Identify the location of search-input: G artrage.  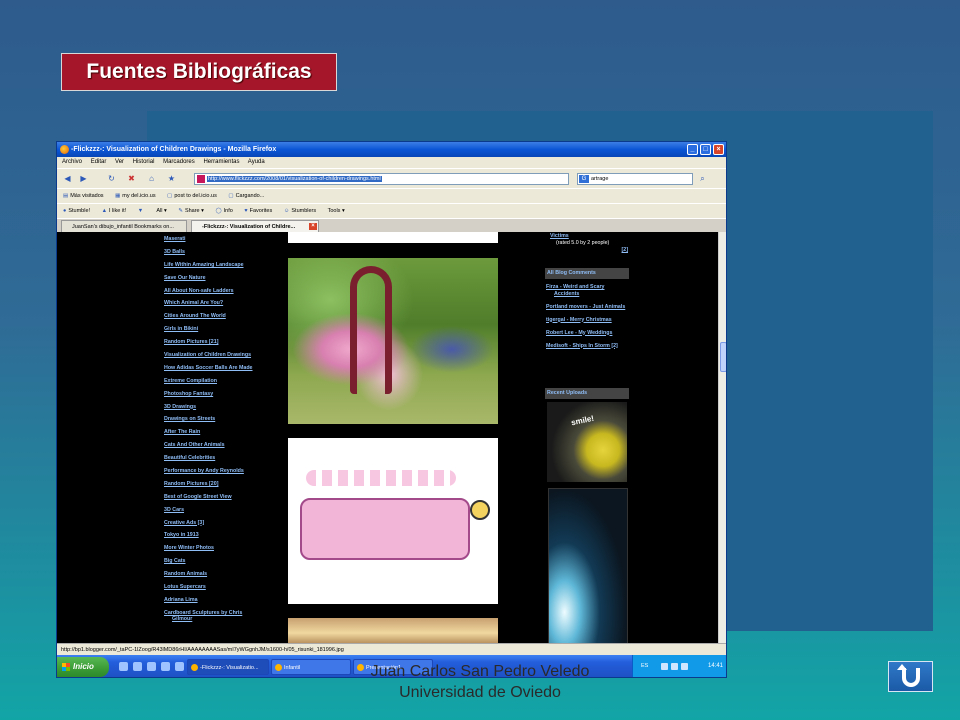
(635, 179).